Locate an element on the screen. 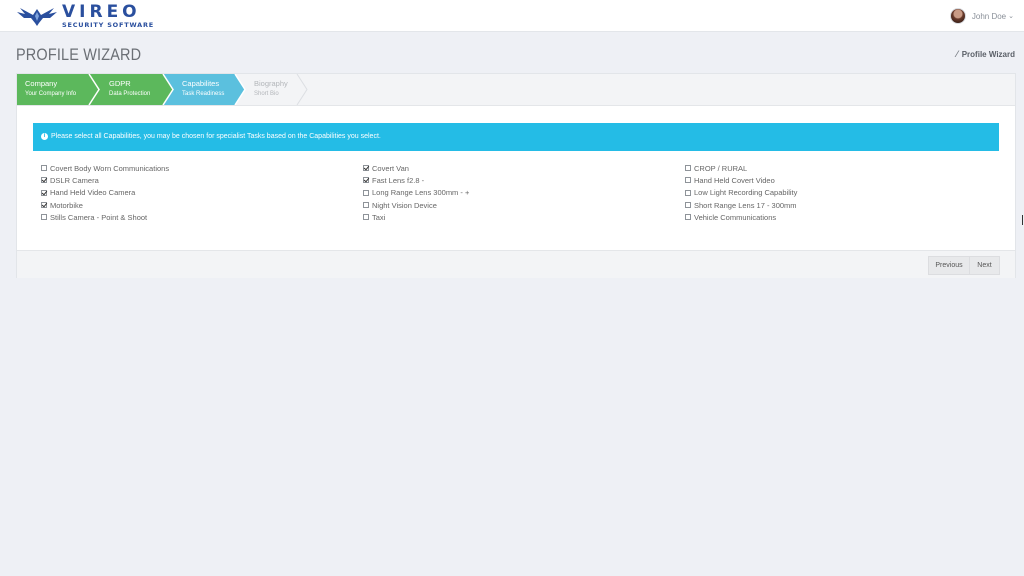 Image resolution: width=1024 pixels, height=576 pixels. logo-subtitle: SECURITY SOFTWARE is located at coordinates (108, 24).